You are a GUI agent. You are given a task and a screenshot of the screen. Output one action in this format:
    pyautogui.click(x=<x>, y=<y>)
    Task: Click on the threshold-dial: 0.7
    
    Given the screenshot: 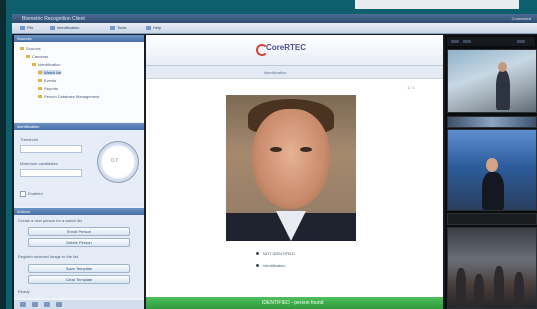 What is the action you would take?
    pyautogui.click(x=118, y=162)
    